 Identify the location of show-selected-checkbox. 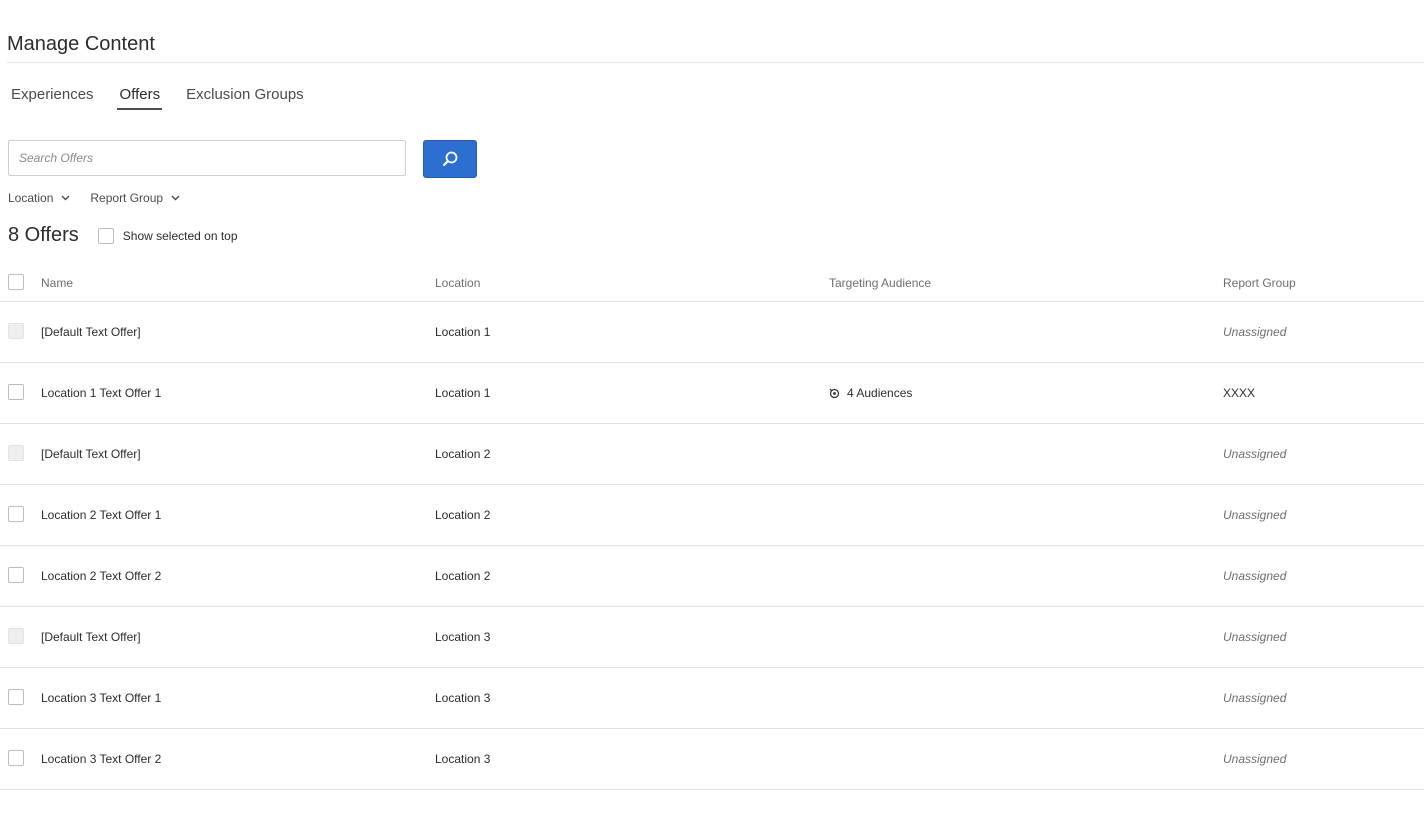
(105, 235).